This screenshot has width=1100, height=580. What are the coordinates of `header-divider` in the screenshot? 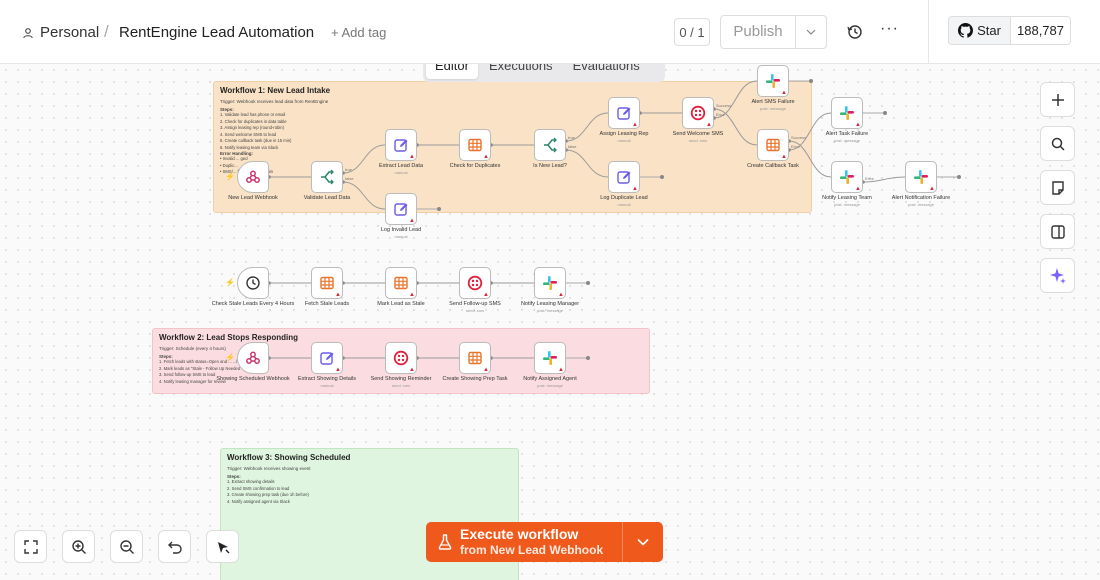 It's located at (928, 32).